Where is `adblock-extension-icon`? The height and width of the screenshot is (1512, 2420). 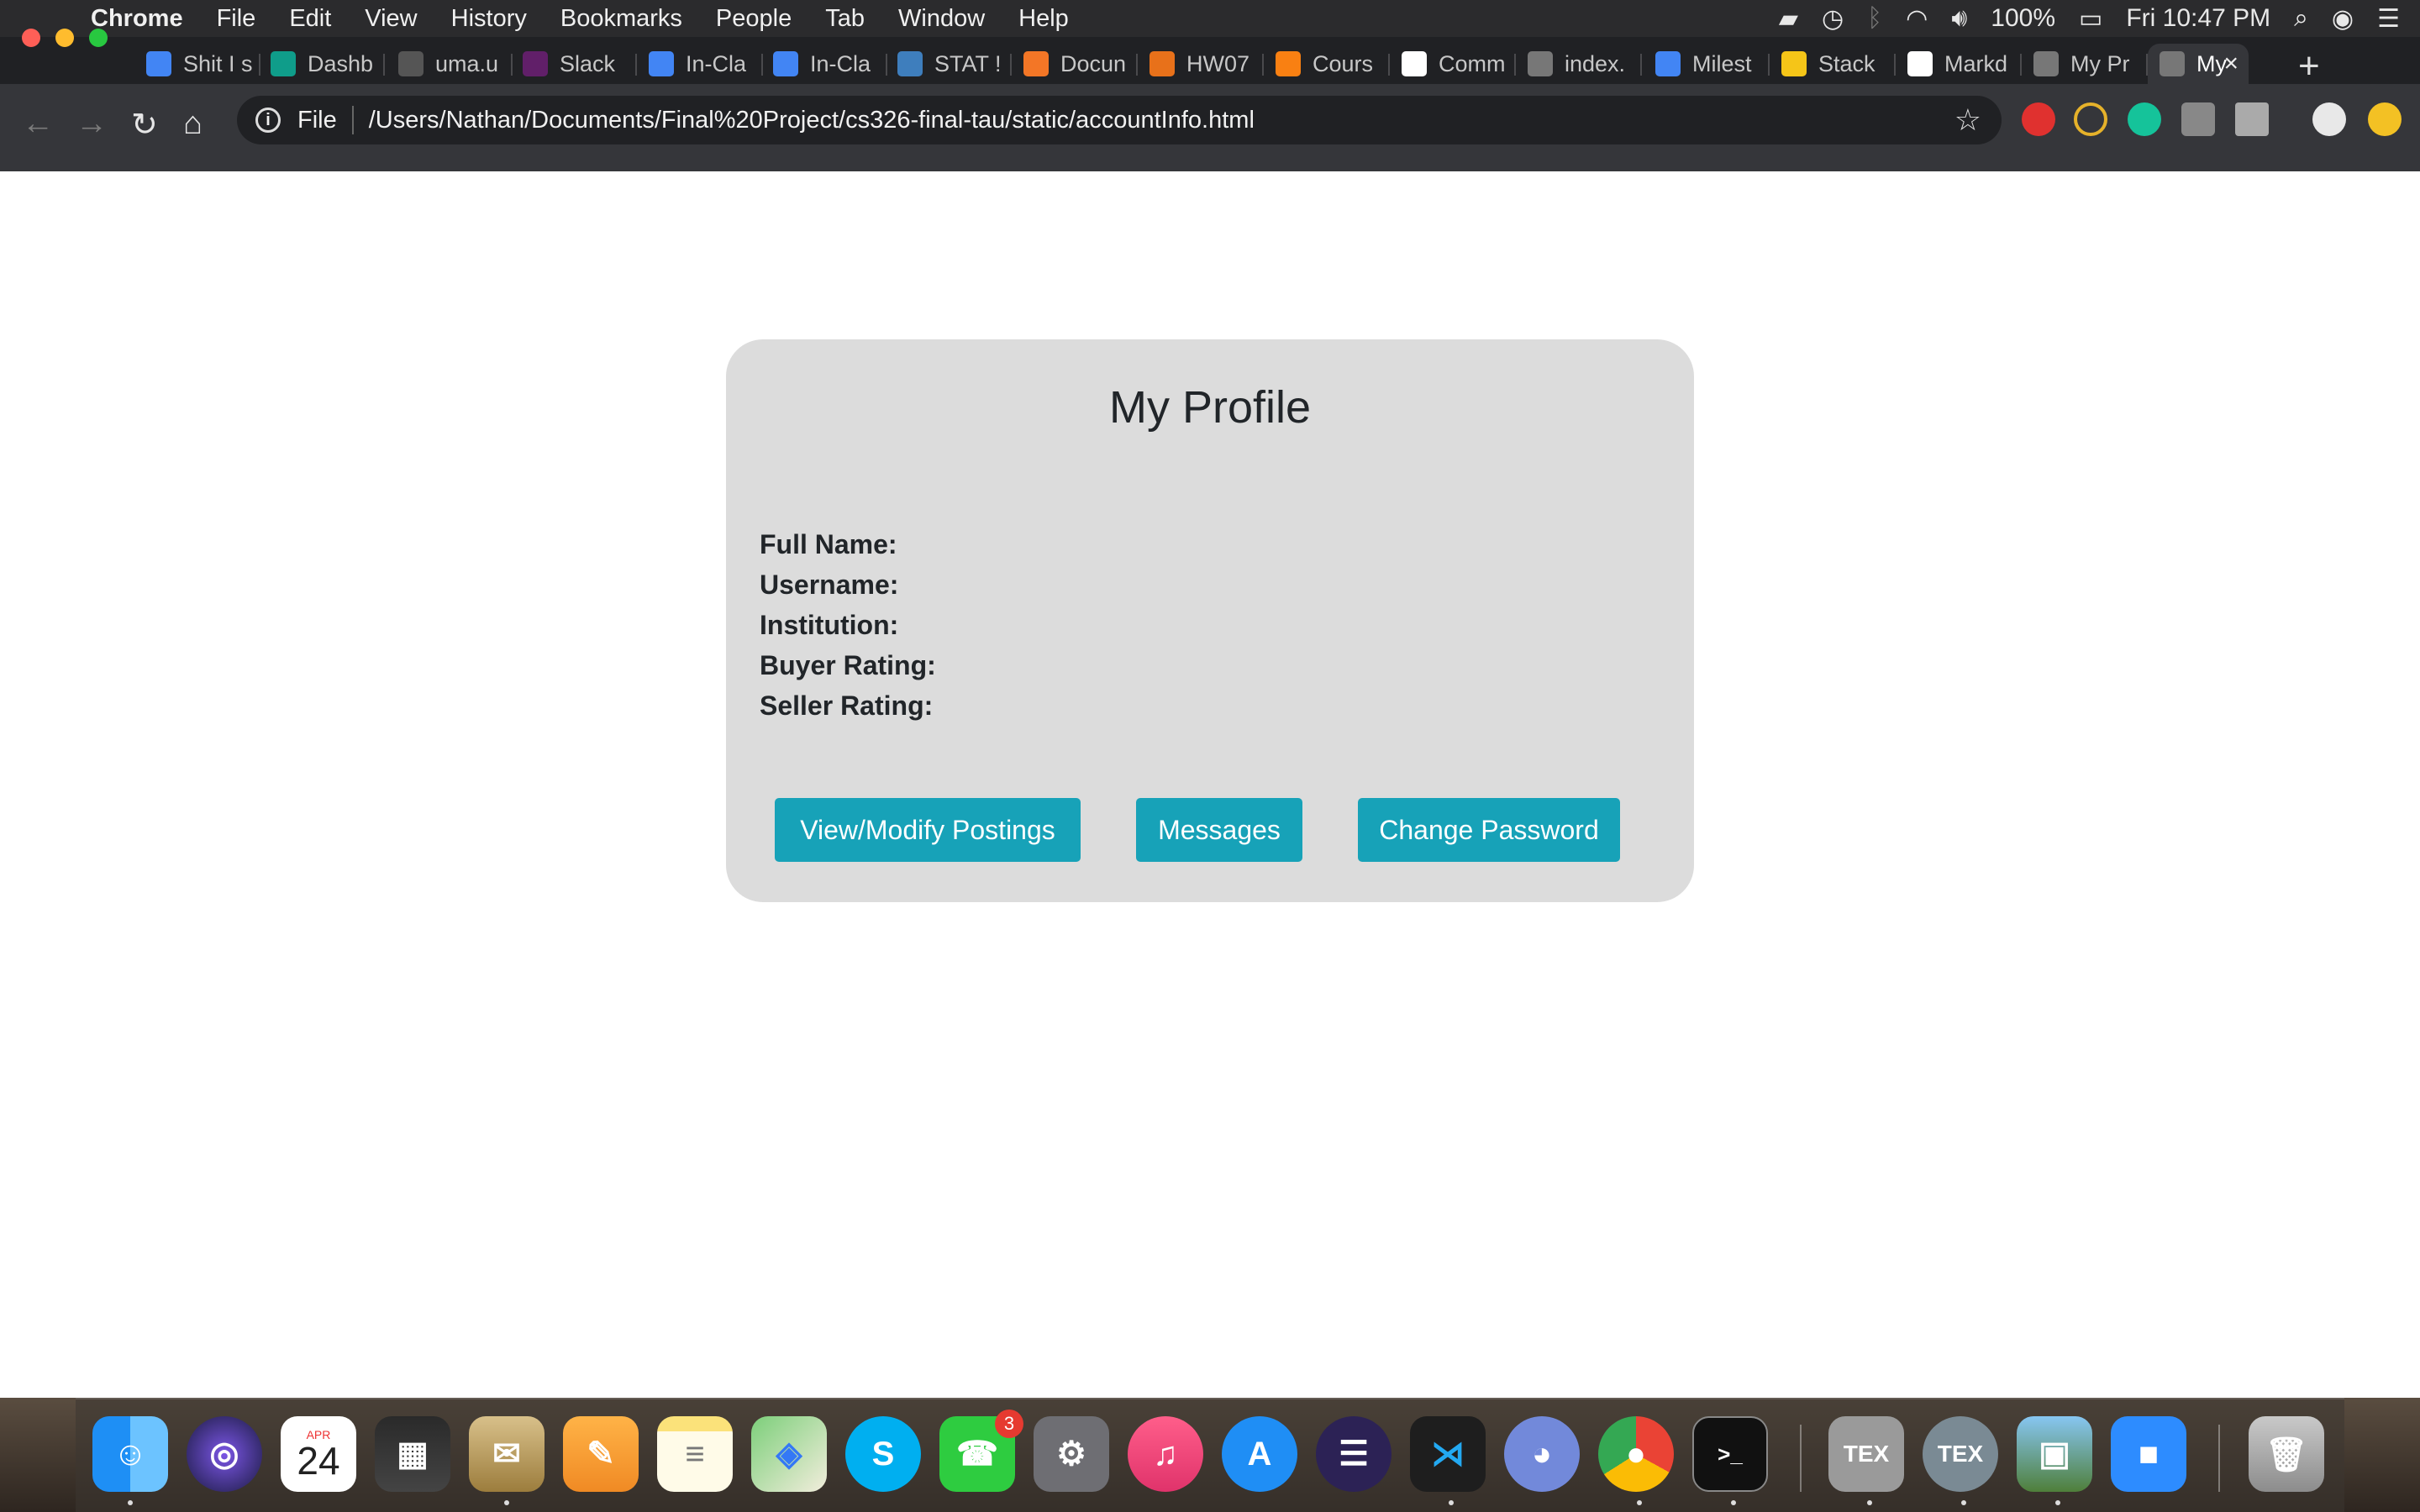 adblock-extension-icon is located at coordinates (2039, 119).